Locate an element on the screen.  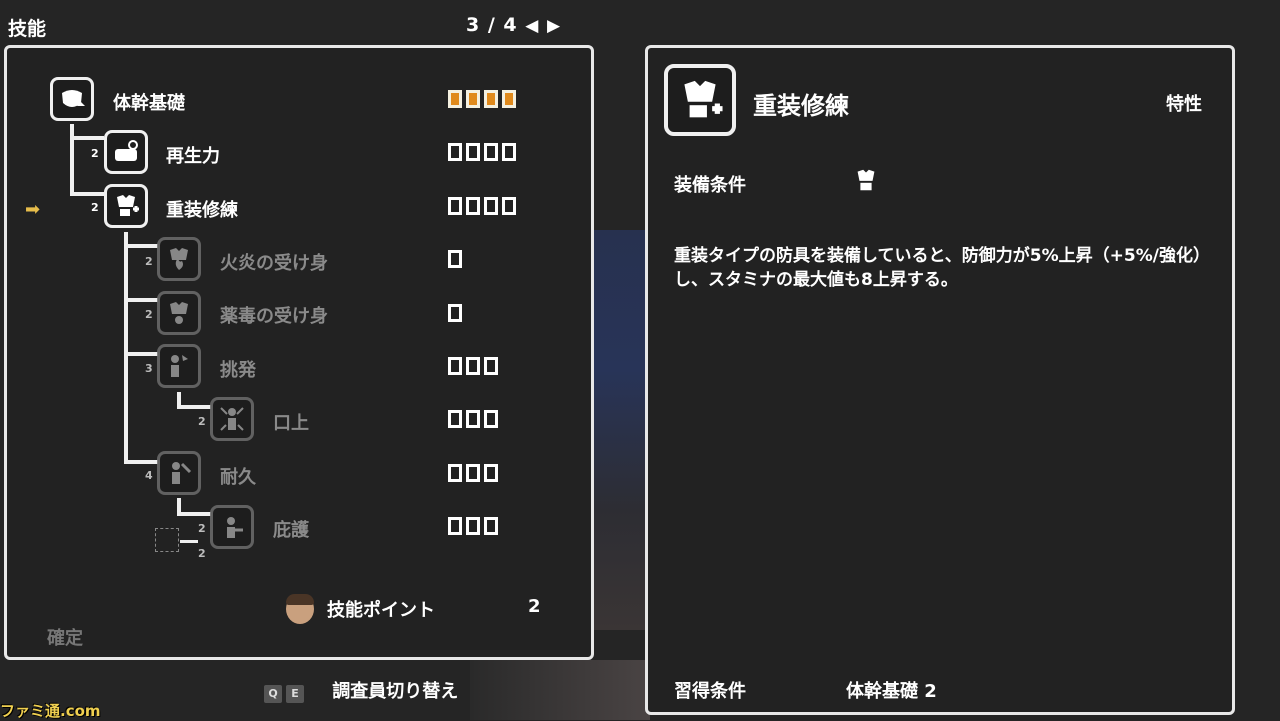
next-page-icon: ▶ is located at coordinates (554, 26).